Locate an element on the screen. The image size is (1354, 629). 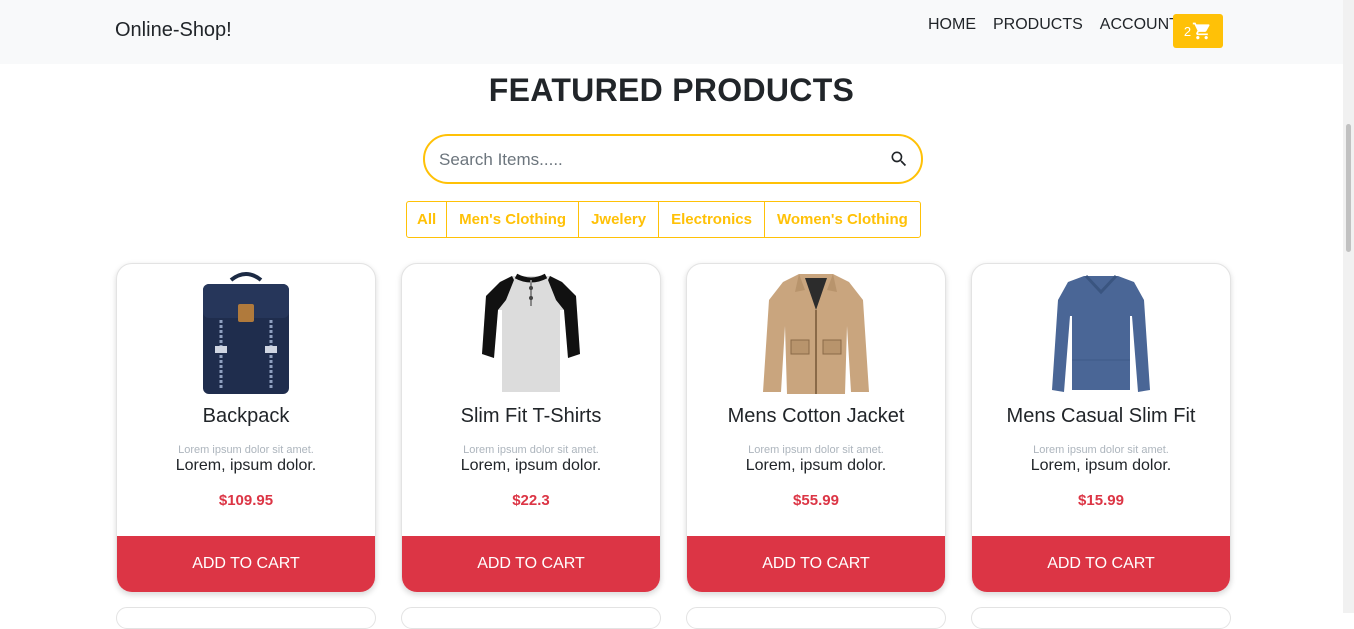
blue-longsleeve-image is located at coordinates (1101, 333).